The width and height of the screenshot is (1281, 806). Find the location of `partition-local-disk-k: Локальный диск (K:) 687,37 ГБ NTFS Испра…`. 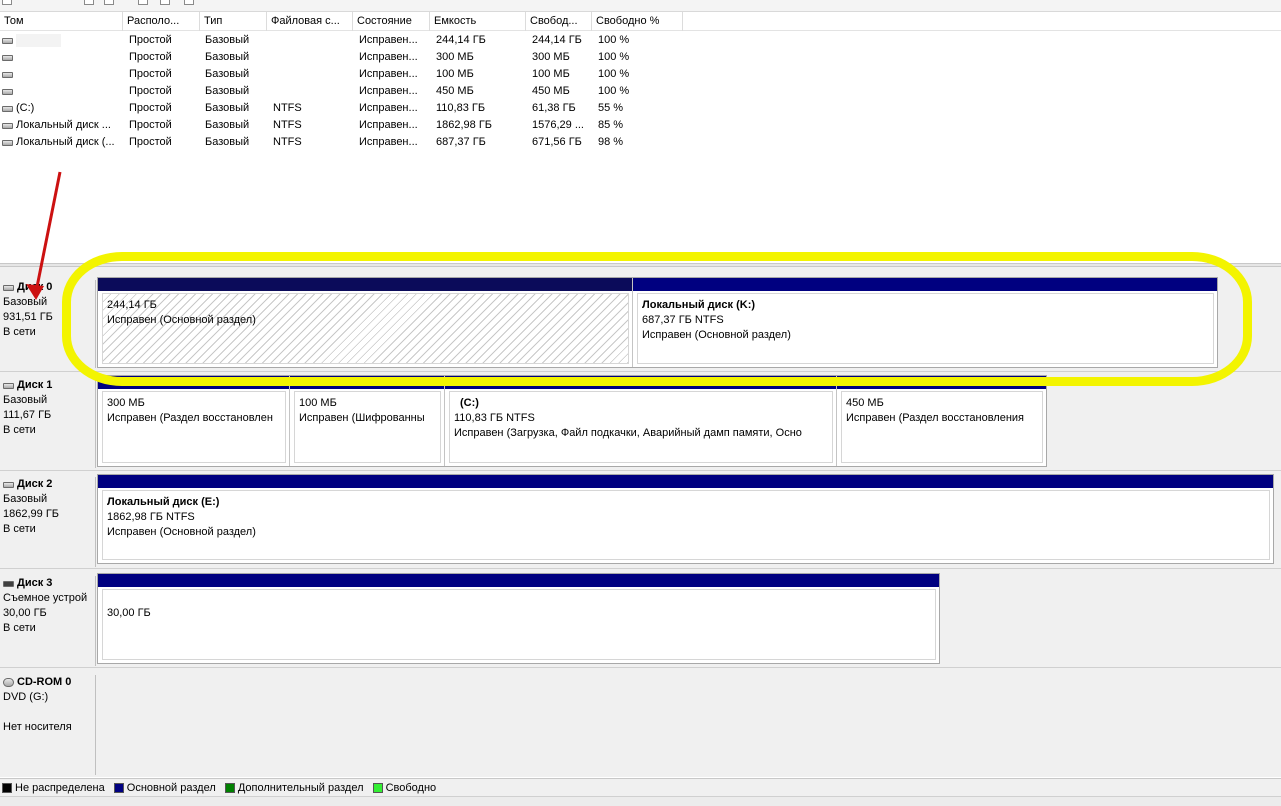

partition-local-disk-k: Локальный диск (K:) 687,37 ГБ NTFS Испра… is located at coordinates (925, 322).